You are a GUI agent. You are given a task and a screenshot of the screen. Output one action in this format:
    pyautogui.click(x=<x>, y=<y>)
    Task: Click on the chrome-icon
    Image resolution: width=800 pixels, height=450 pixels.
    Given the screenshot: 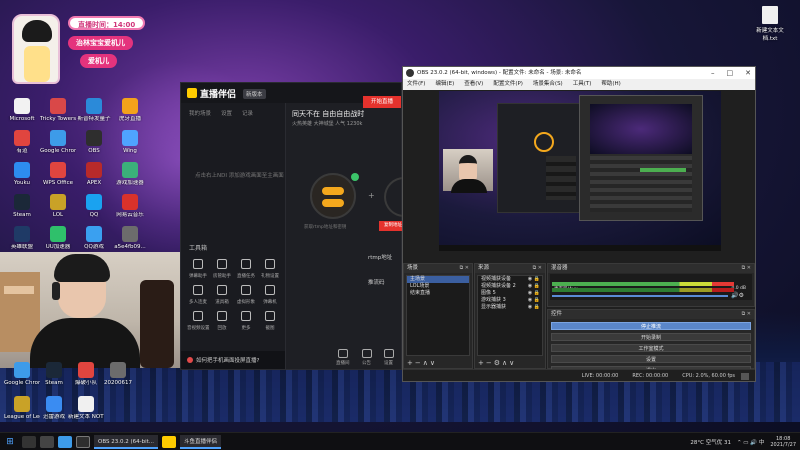 What is the action you would take?
    pyautogui.click(x=65, y=441)
    